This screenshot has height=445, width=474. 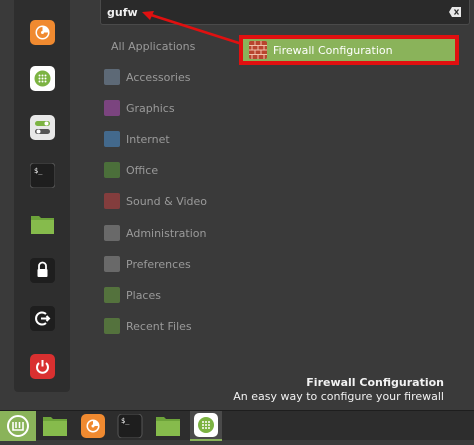 I want to click on favorites-strip, so click(x=42, y=196).